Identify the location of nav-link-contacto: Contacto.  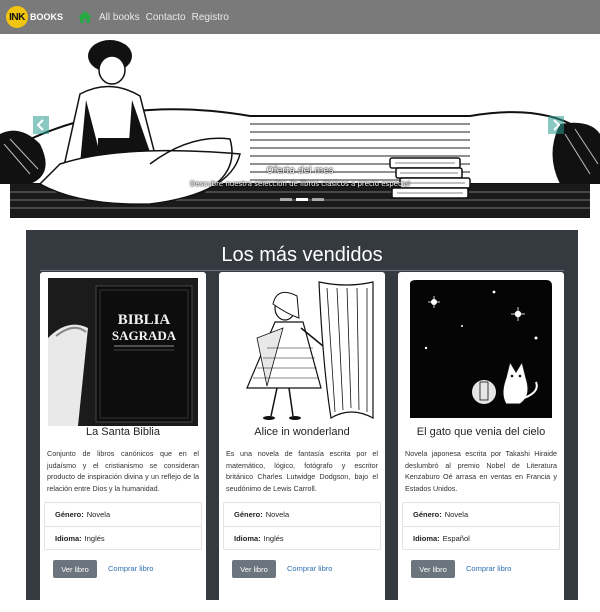
(166, 17).